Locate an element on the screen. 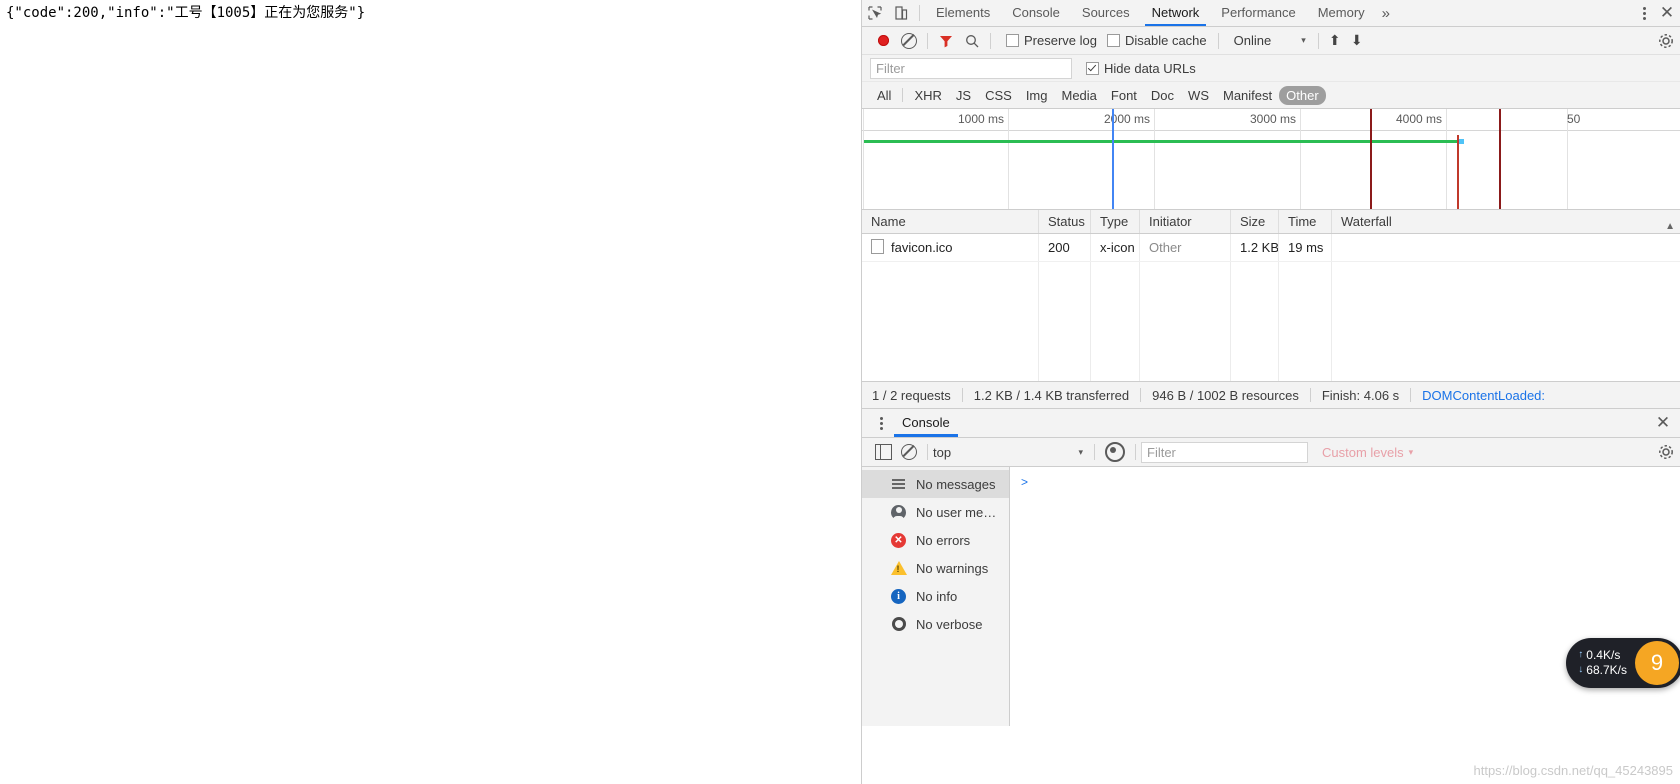  type-filter-all: All is located at coordinates (884, 95).